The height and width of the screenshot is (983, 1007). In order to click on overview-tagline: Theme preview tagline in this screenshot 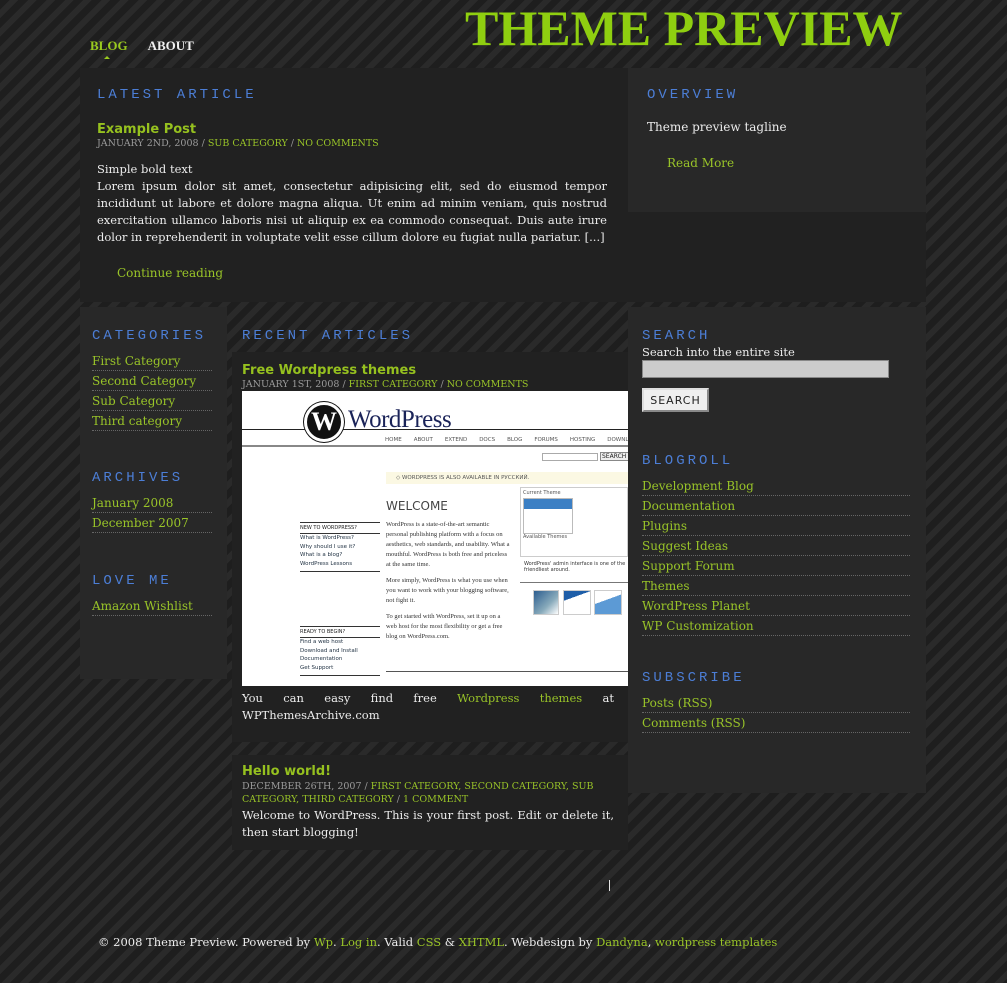, I will do `click(717, 127)`.